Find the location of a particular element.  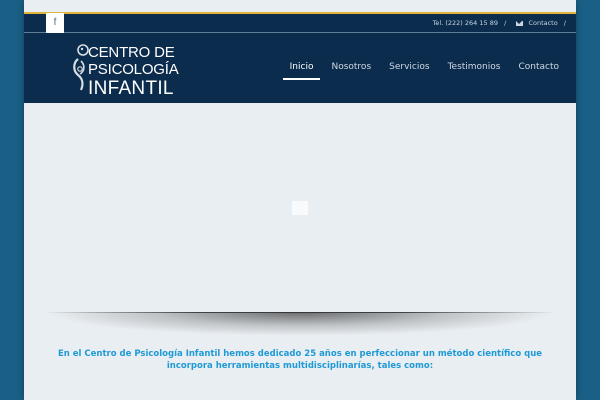

logo-line-2: PSICOLOGÍA is located at coordinates (133, 69).